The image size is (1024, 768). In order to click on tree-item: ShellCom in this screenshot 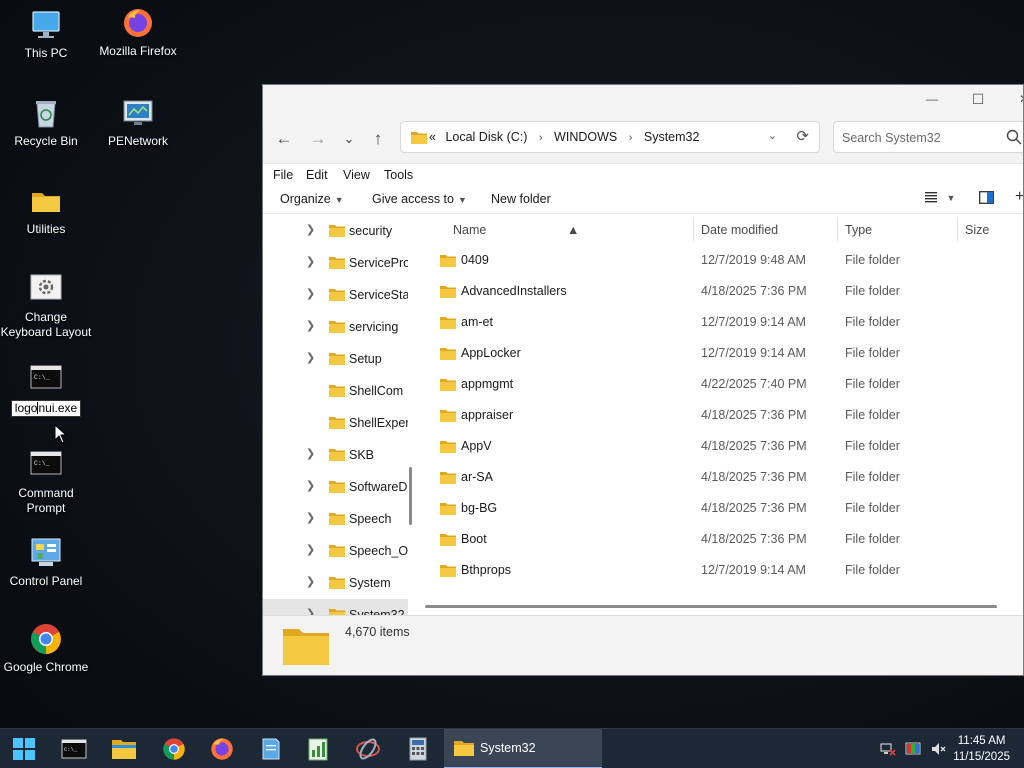, I will do `click(335, 391)`.